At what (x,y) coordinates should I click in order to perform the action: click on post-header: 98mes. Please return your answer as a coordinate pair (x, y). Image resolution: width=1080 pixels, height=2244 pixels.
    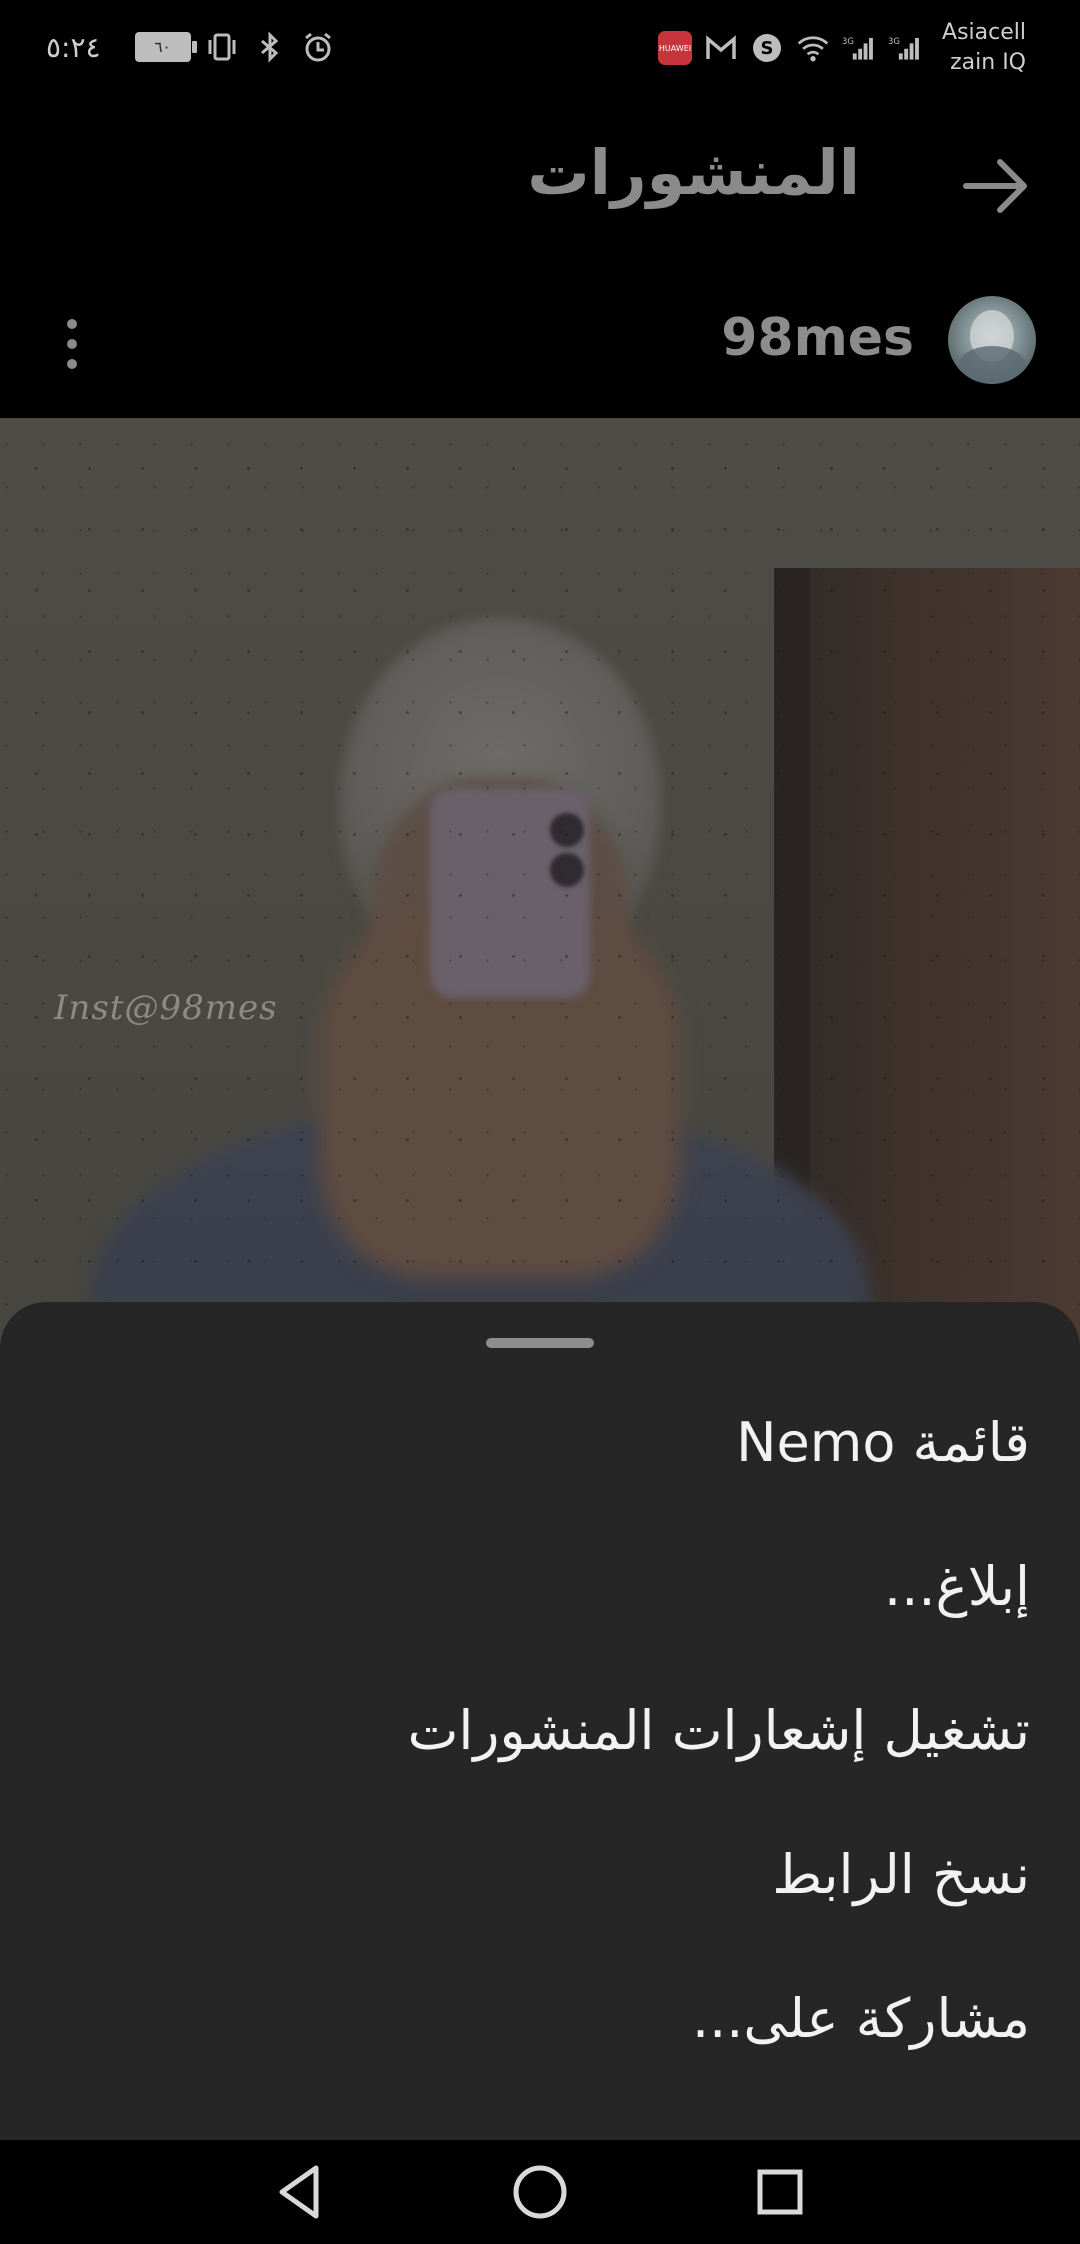
    Looking at the image, I should click on (540, 340).